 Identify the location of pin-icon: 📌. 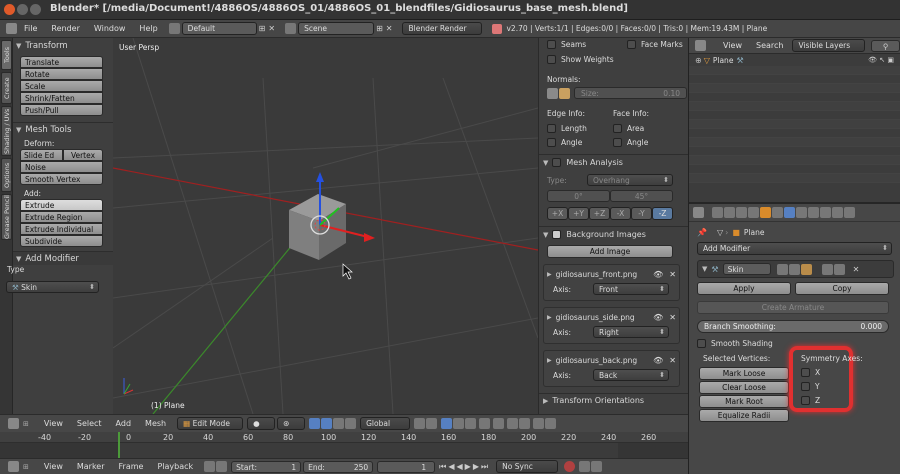
(702, 232).